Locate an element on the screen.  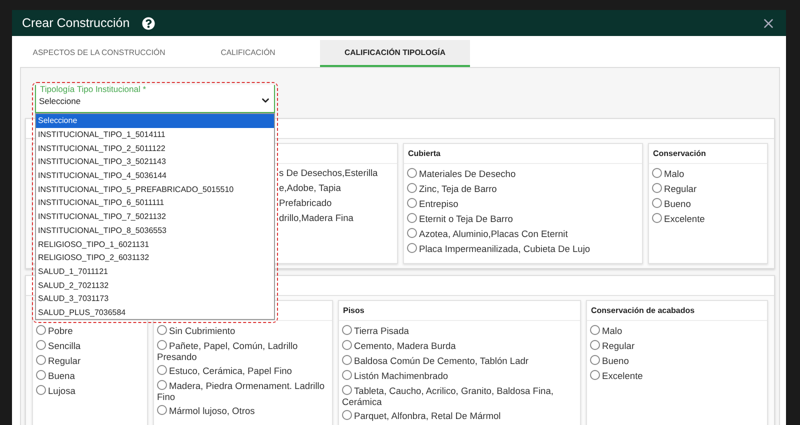
panel-title: Pisos is located at coordinates (353, 310).